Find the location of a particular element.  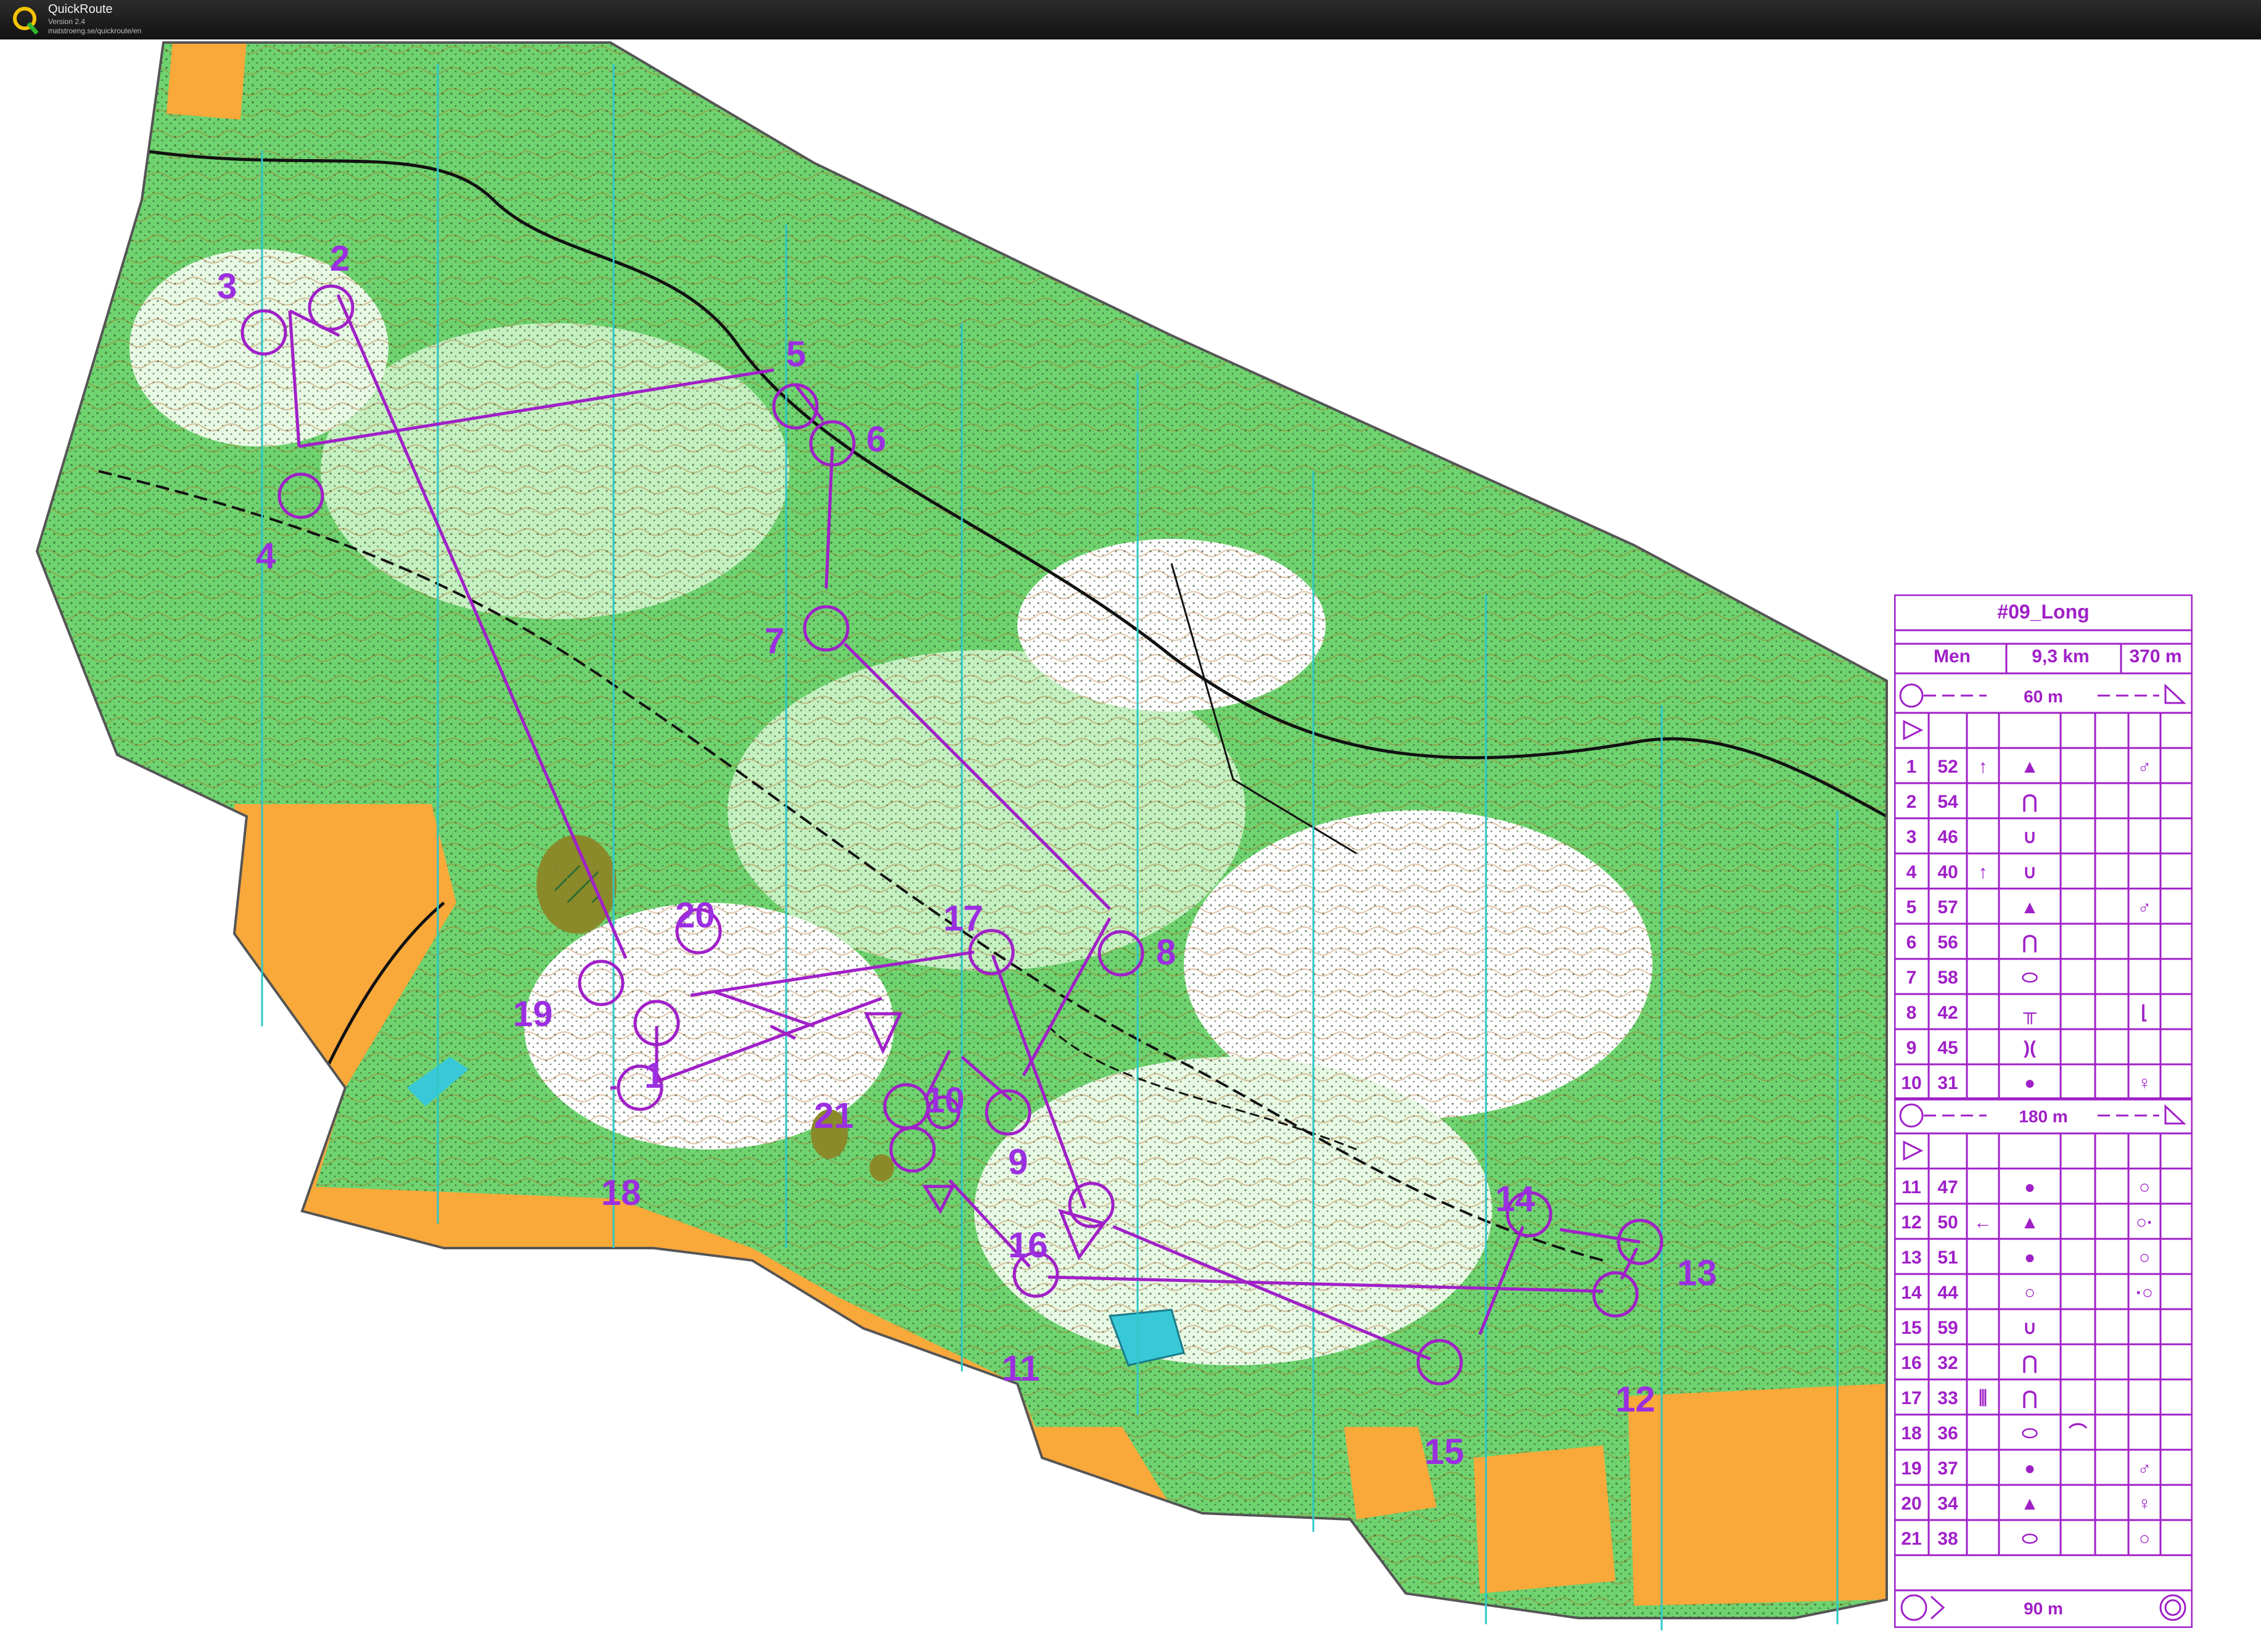

finish-leg-distance: 90 m is located at coordinates (2043, 1608).